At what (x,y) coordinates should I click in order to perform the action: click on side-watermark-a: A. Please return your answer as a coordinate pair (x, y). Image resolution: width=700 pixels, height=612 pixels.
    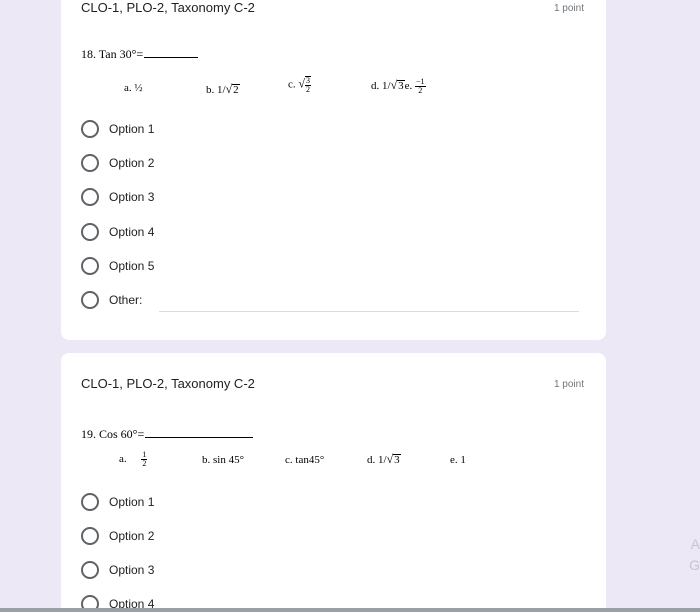
    Looking at the image, I should click on (695, 544).